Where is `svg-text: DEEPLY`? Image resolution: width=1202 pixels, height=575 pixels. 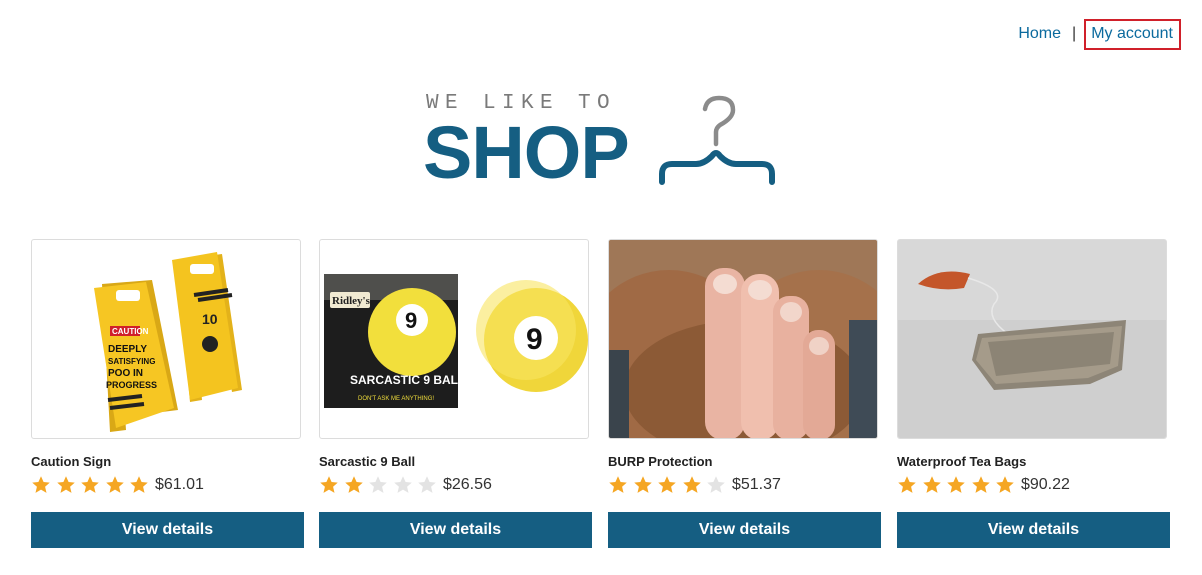
svg-text: DEEPLY is located at coordinates (127, 349).